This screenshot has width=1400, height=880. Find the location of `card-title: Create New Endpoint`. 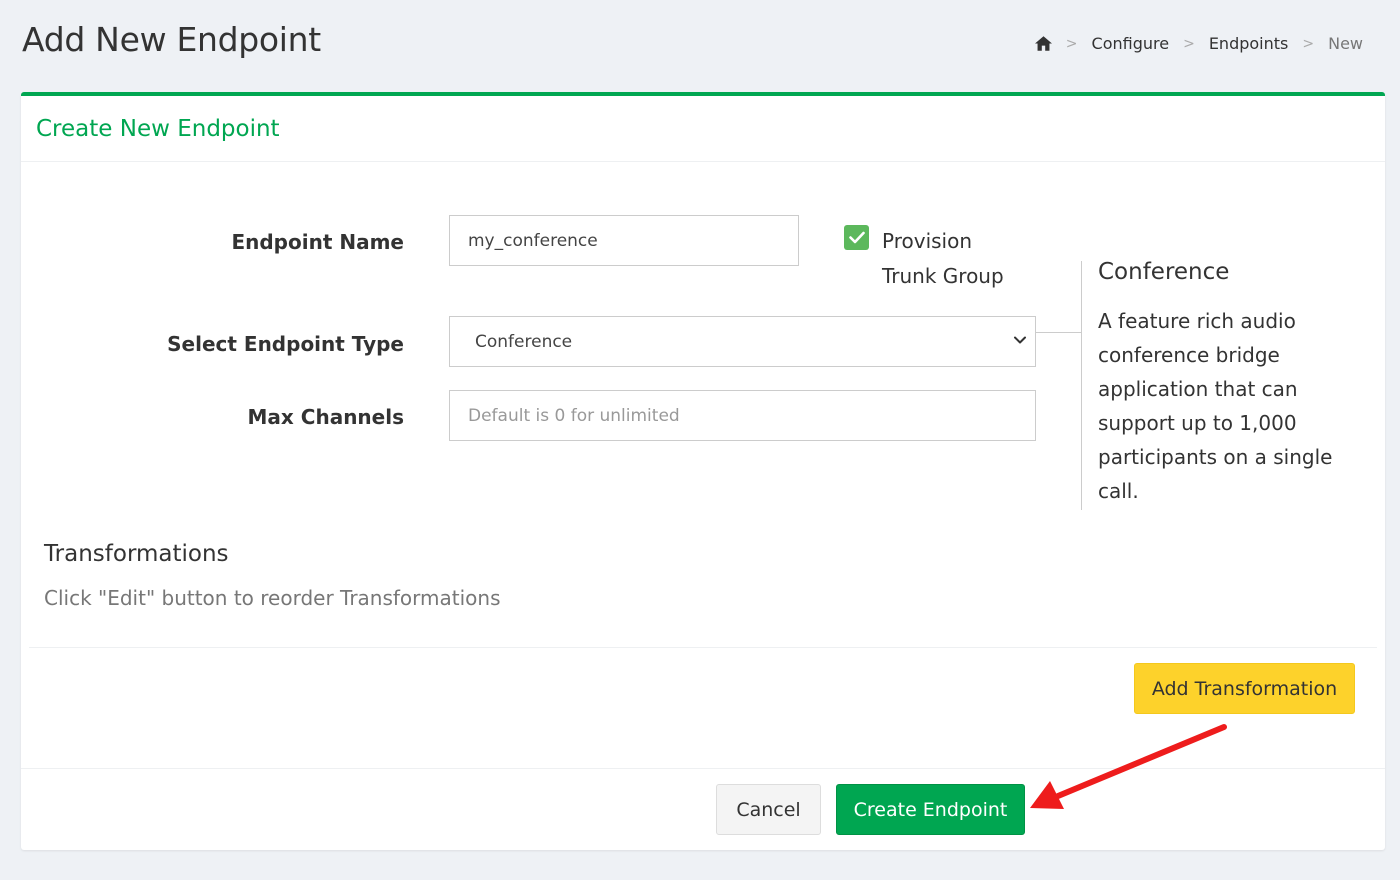

card-title: Create New Endpoint is located at coordinates (158, 128).